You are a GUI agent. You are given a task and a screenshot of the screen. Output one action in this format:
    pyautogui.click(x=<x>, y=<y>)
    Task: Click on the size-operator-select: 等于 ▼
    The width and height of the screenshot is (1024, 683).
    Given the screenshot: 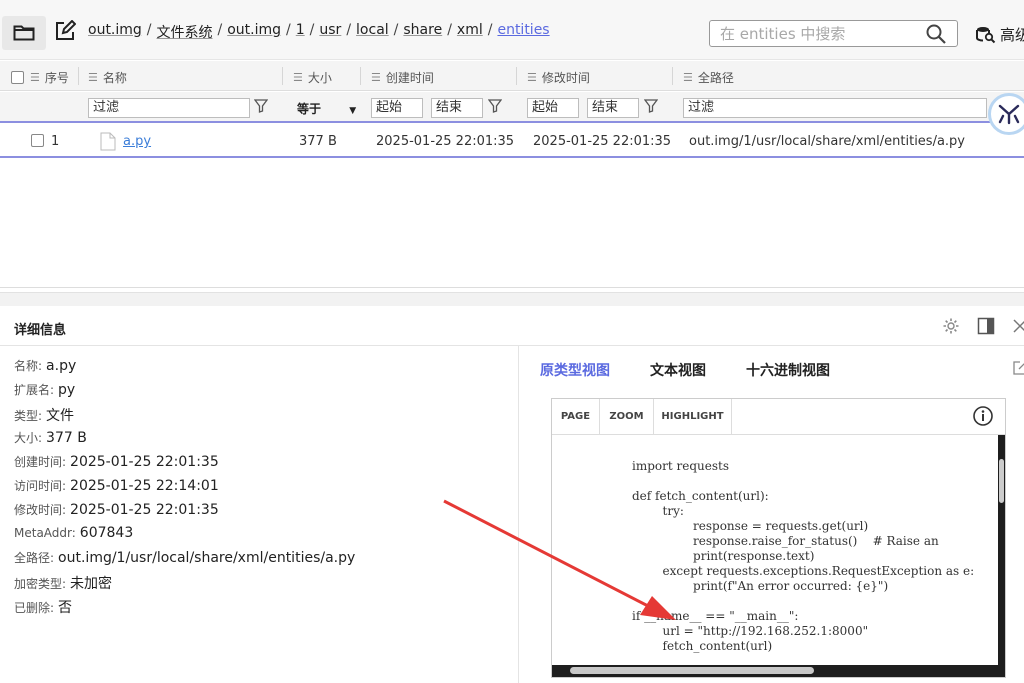 What is the action you would take?
    pyautogui.click(x=326, y=108)
    